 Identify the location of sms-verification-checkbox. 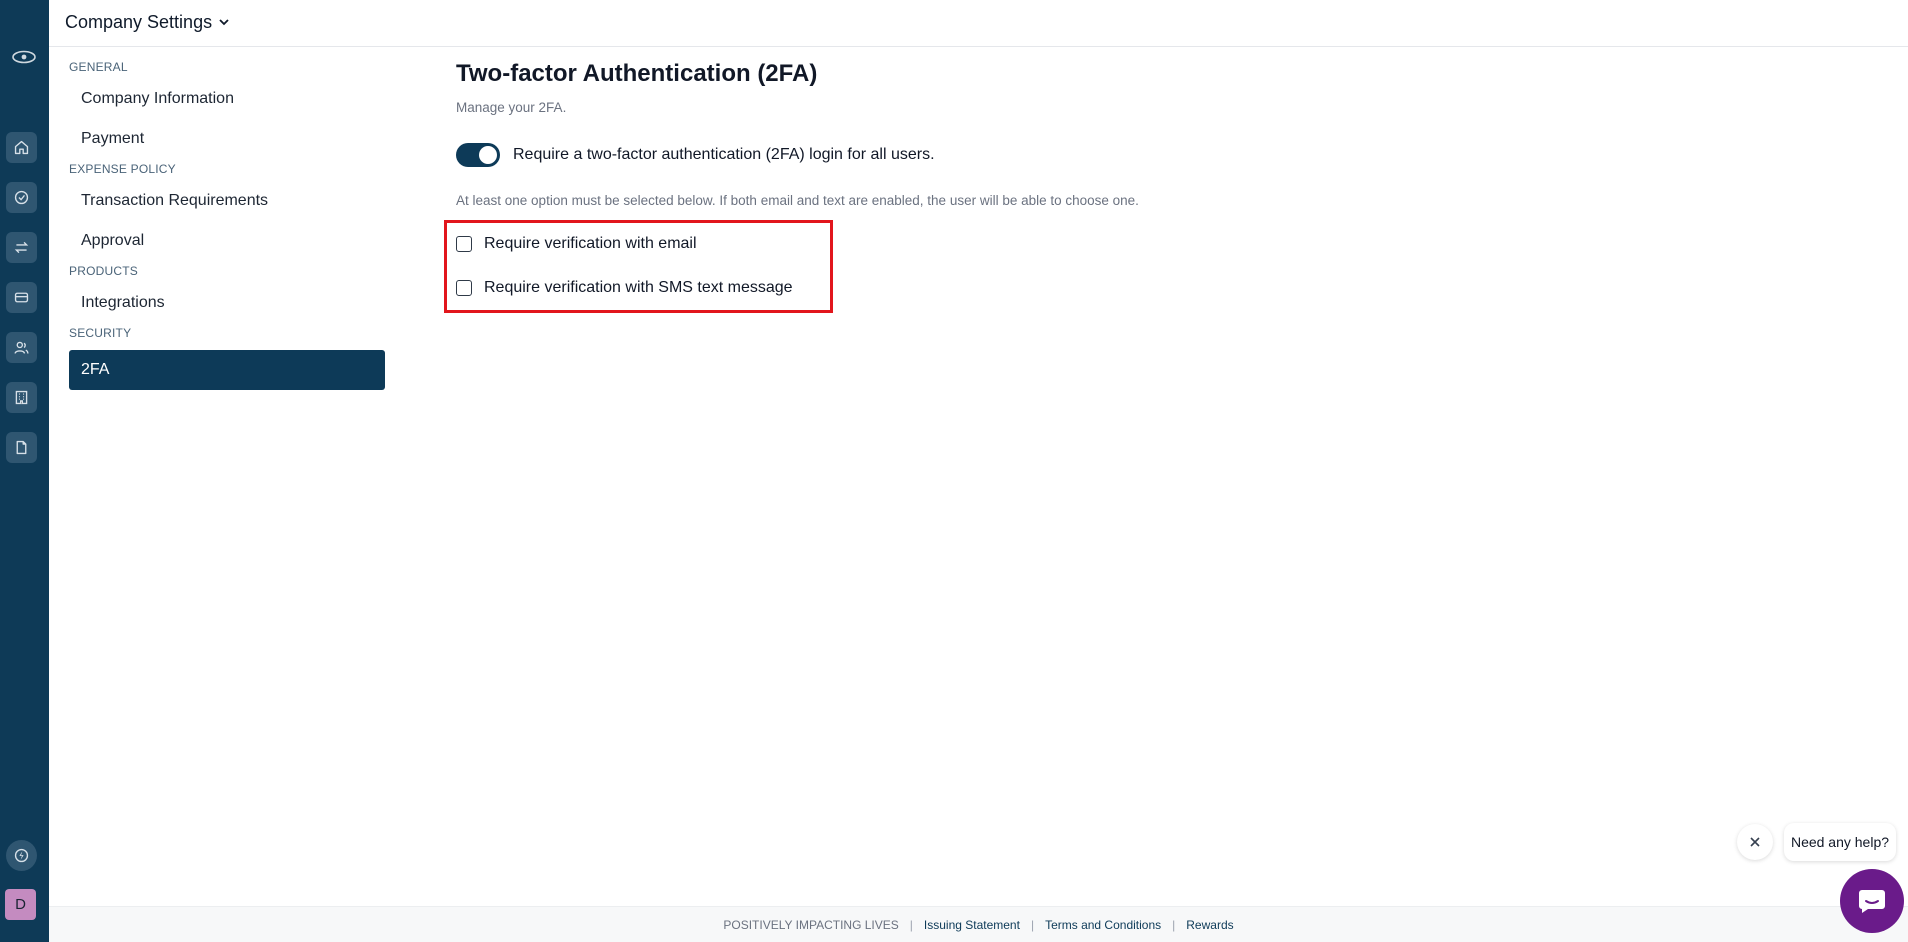
(464, 288).